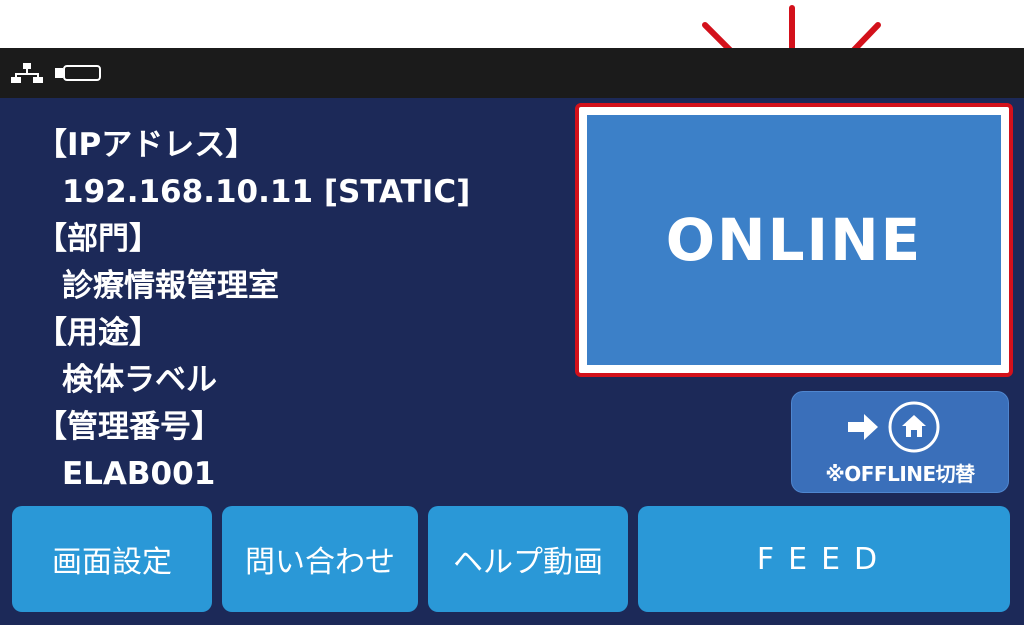  Describe the element at coordinates (98, 333) in the screenshot. I see `usage-label: 【用途】` at that location.